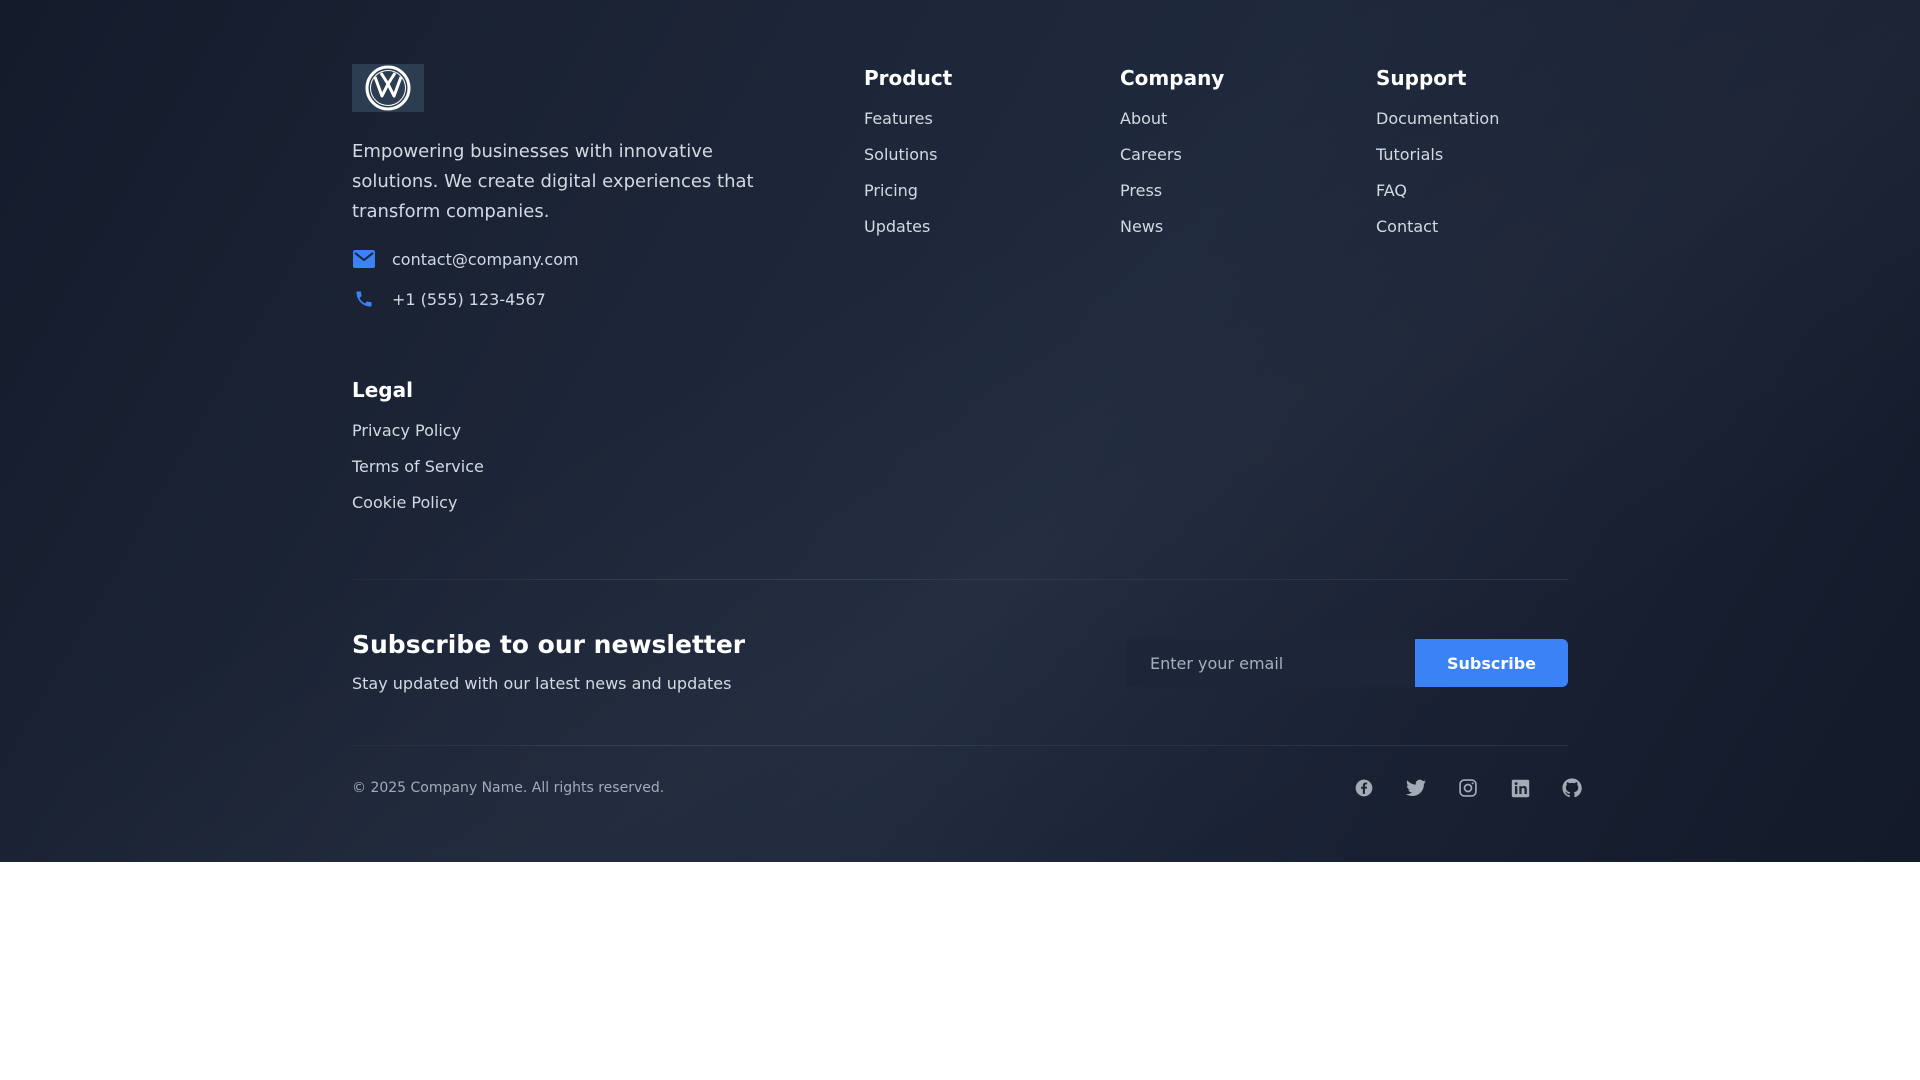 The width and height of the screenshot is (1920, 1080). Describe the element at coordinates (1364, 788) in the screenshot. I see `facebook-icon` at that location.